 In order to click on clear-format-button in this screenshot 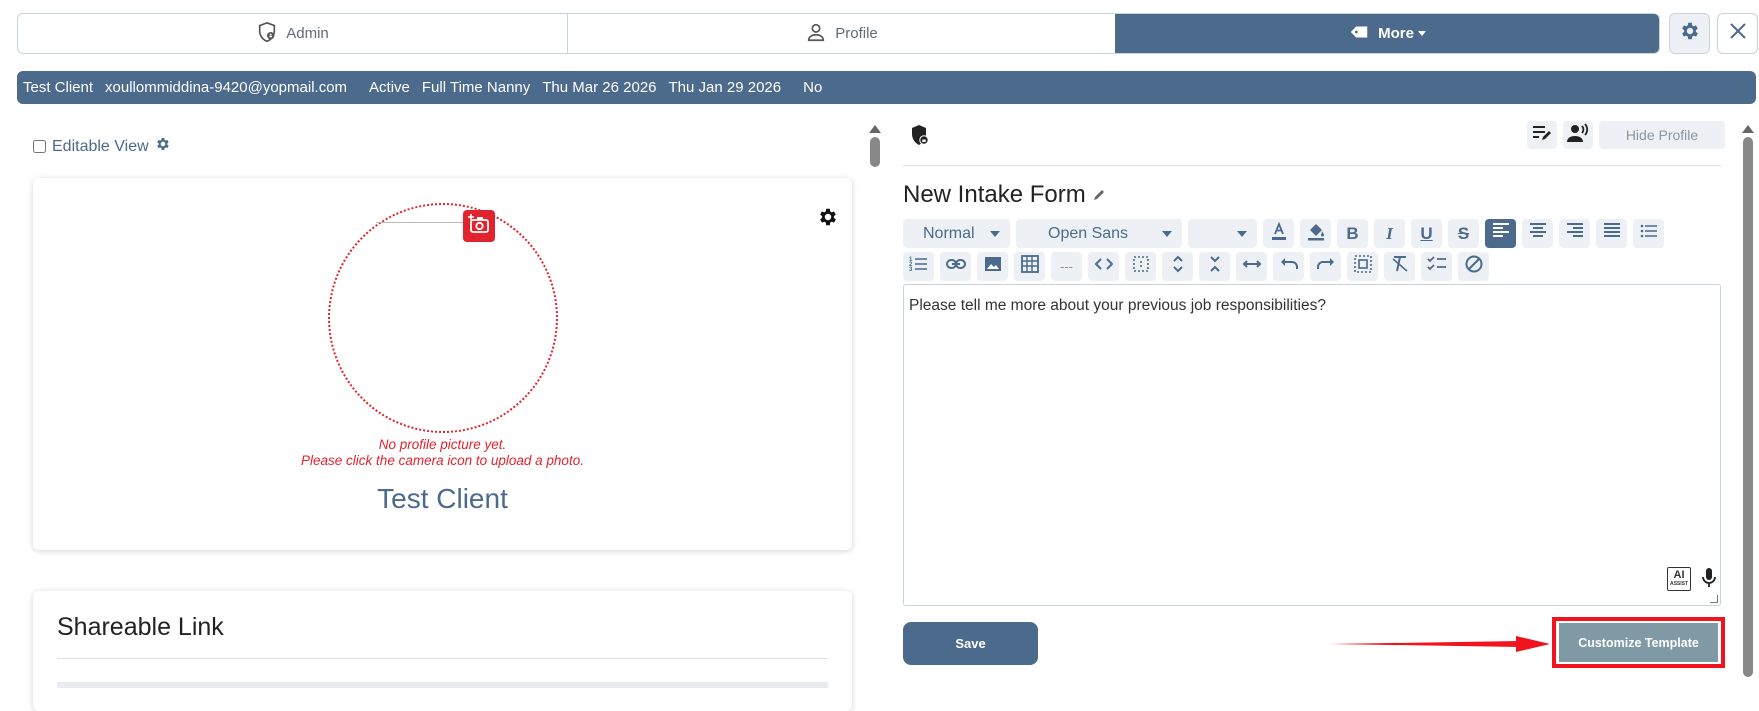, I will do `click(1399, 266)`.